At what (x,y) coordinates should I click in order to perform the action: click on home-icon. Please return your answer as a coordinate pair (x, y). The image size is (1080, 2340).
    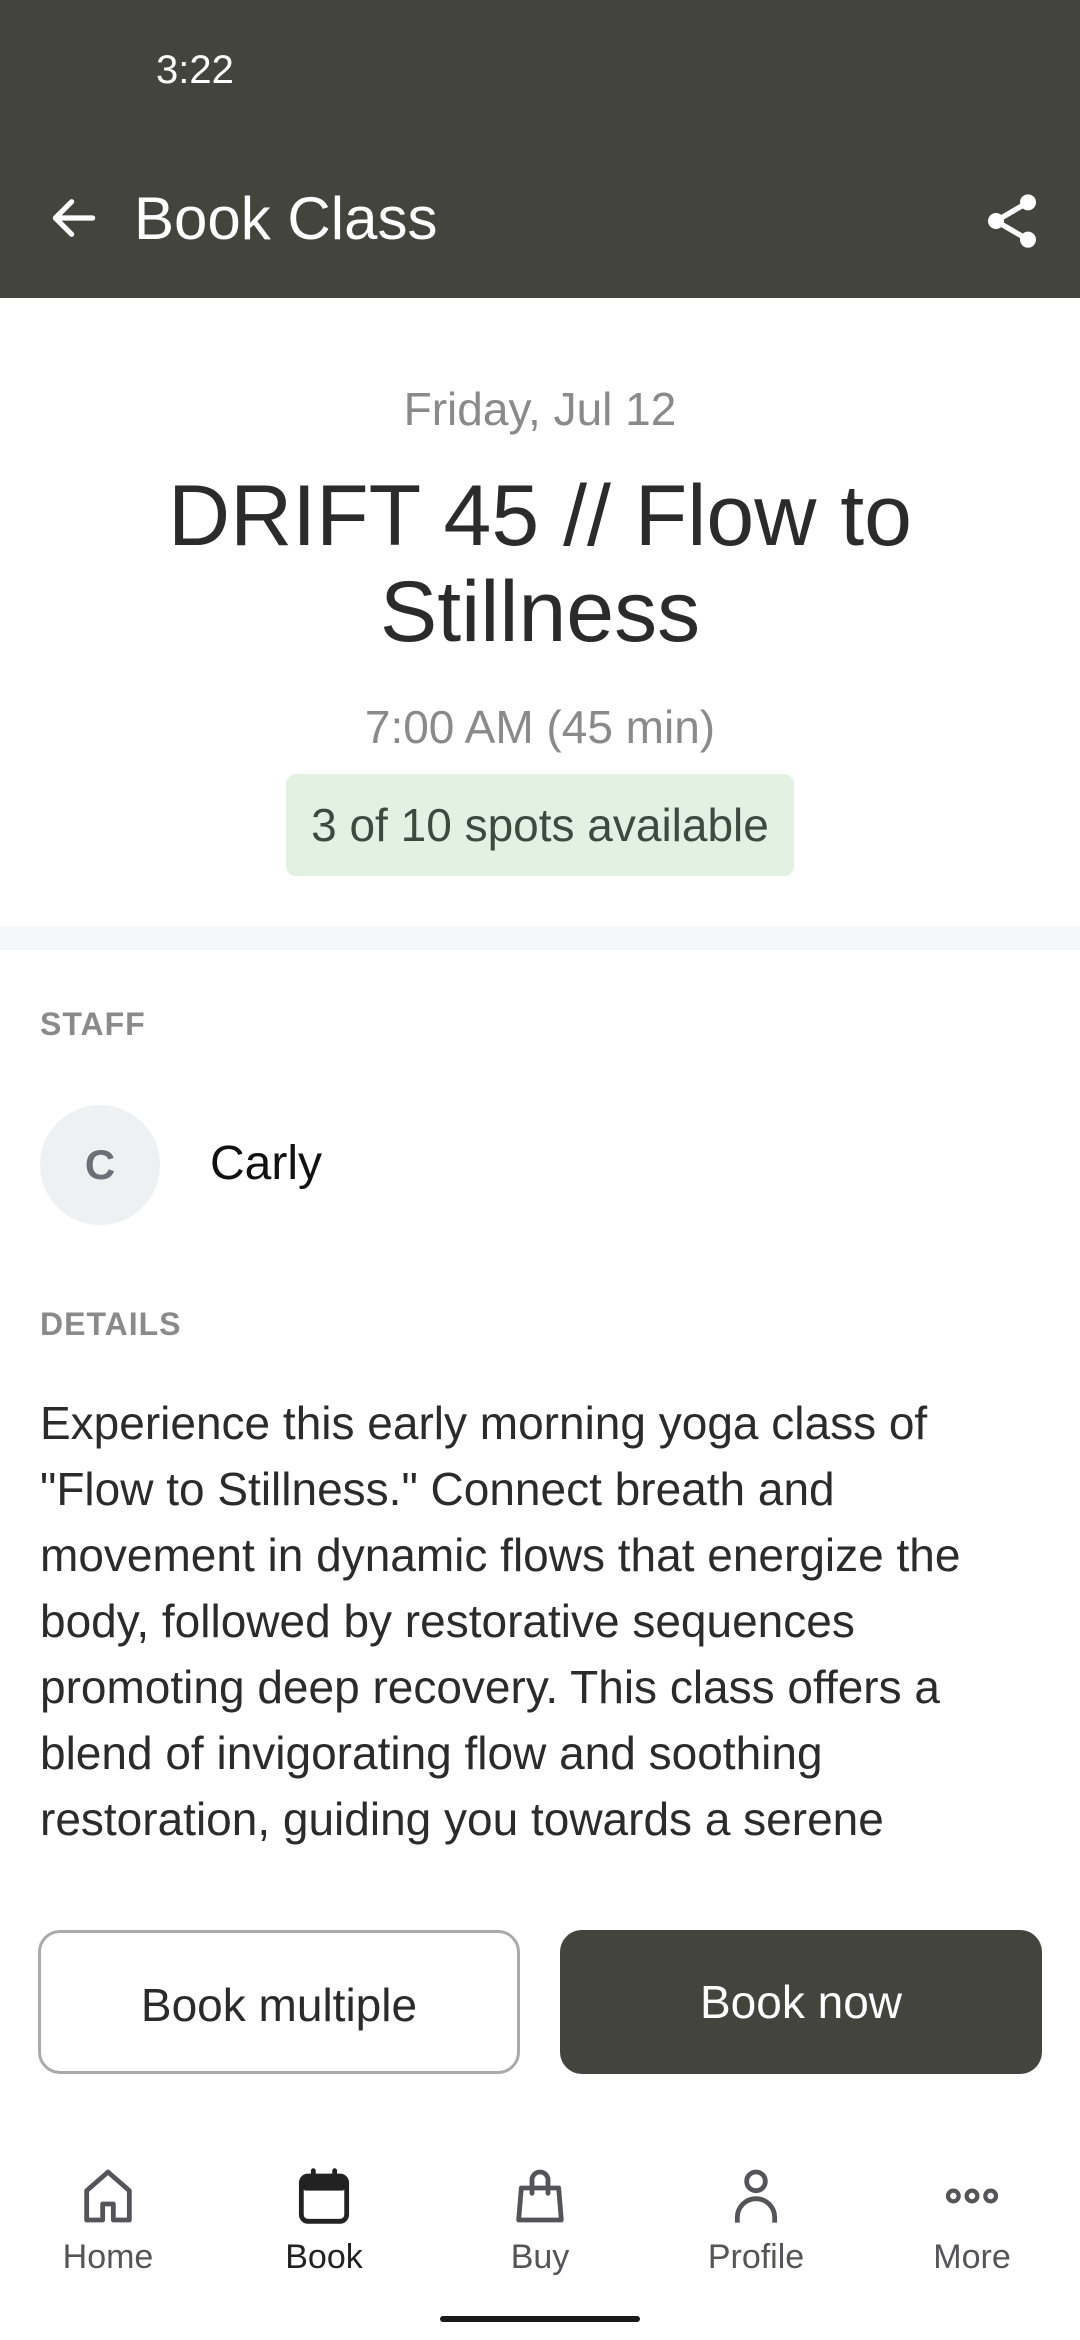
    Looking at the image, I should click on (108, 2196).